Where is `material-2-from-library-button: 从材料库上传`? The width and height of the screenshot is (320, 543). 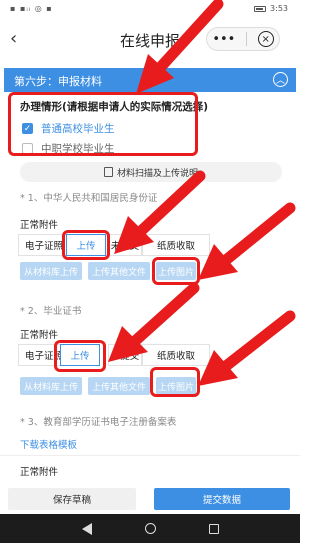
material-2-from-library-button: 从材料库上传 is located at coordinates (51, 386).